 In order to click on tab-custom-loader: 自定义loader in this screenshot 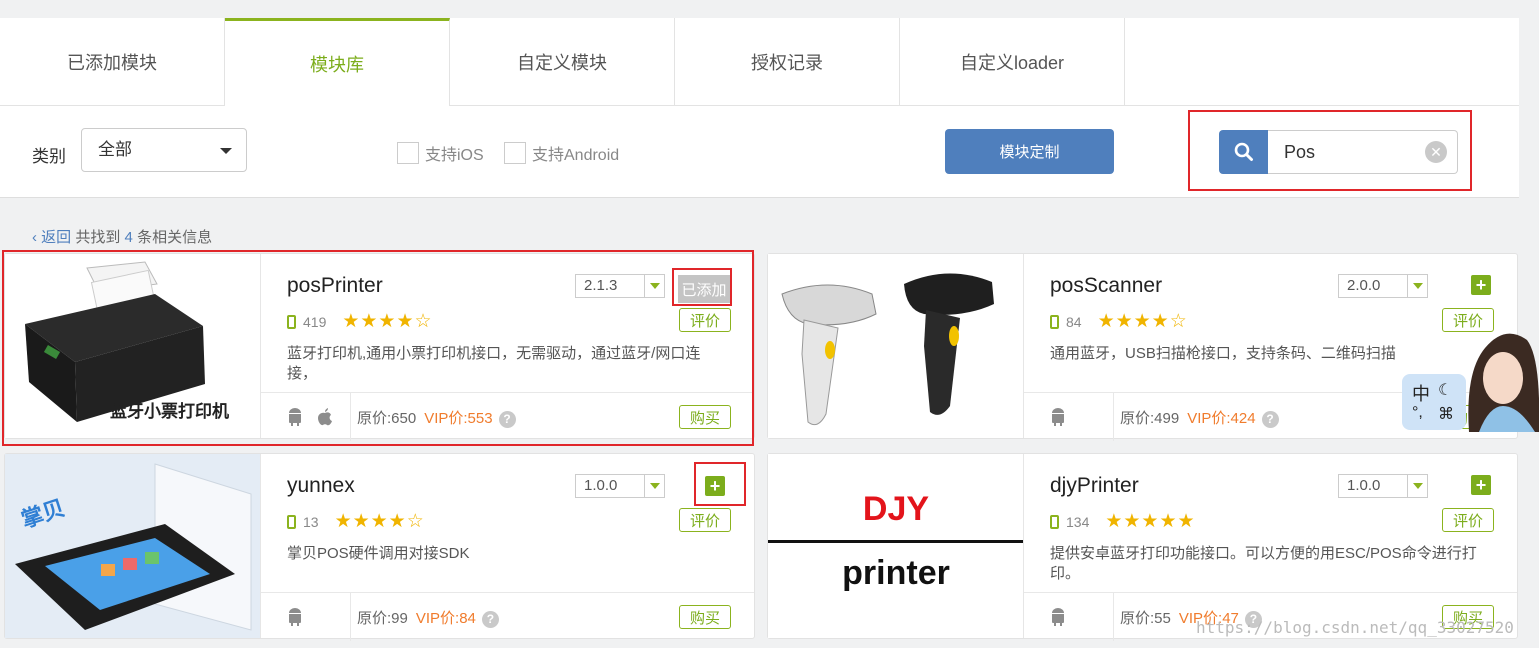, I will do `click(1012, 62)`.